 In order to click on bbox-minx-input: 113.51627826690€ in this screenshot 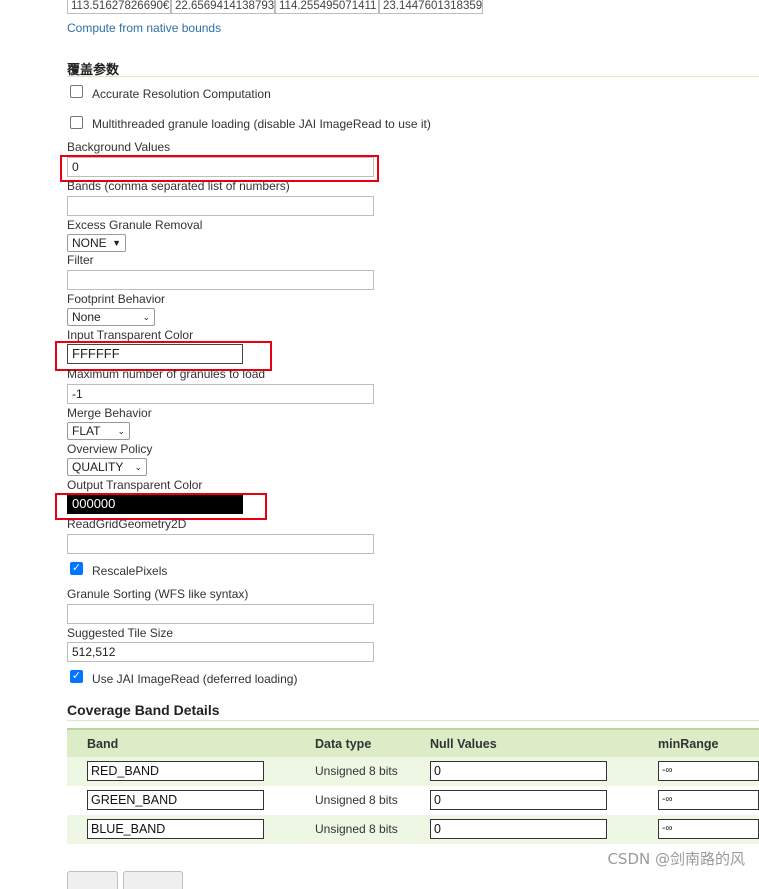, I will do `click(119, 7)`.